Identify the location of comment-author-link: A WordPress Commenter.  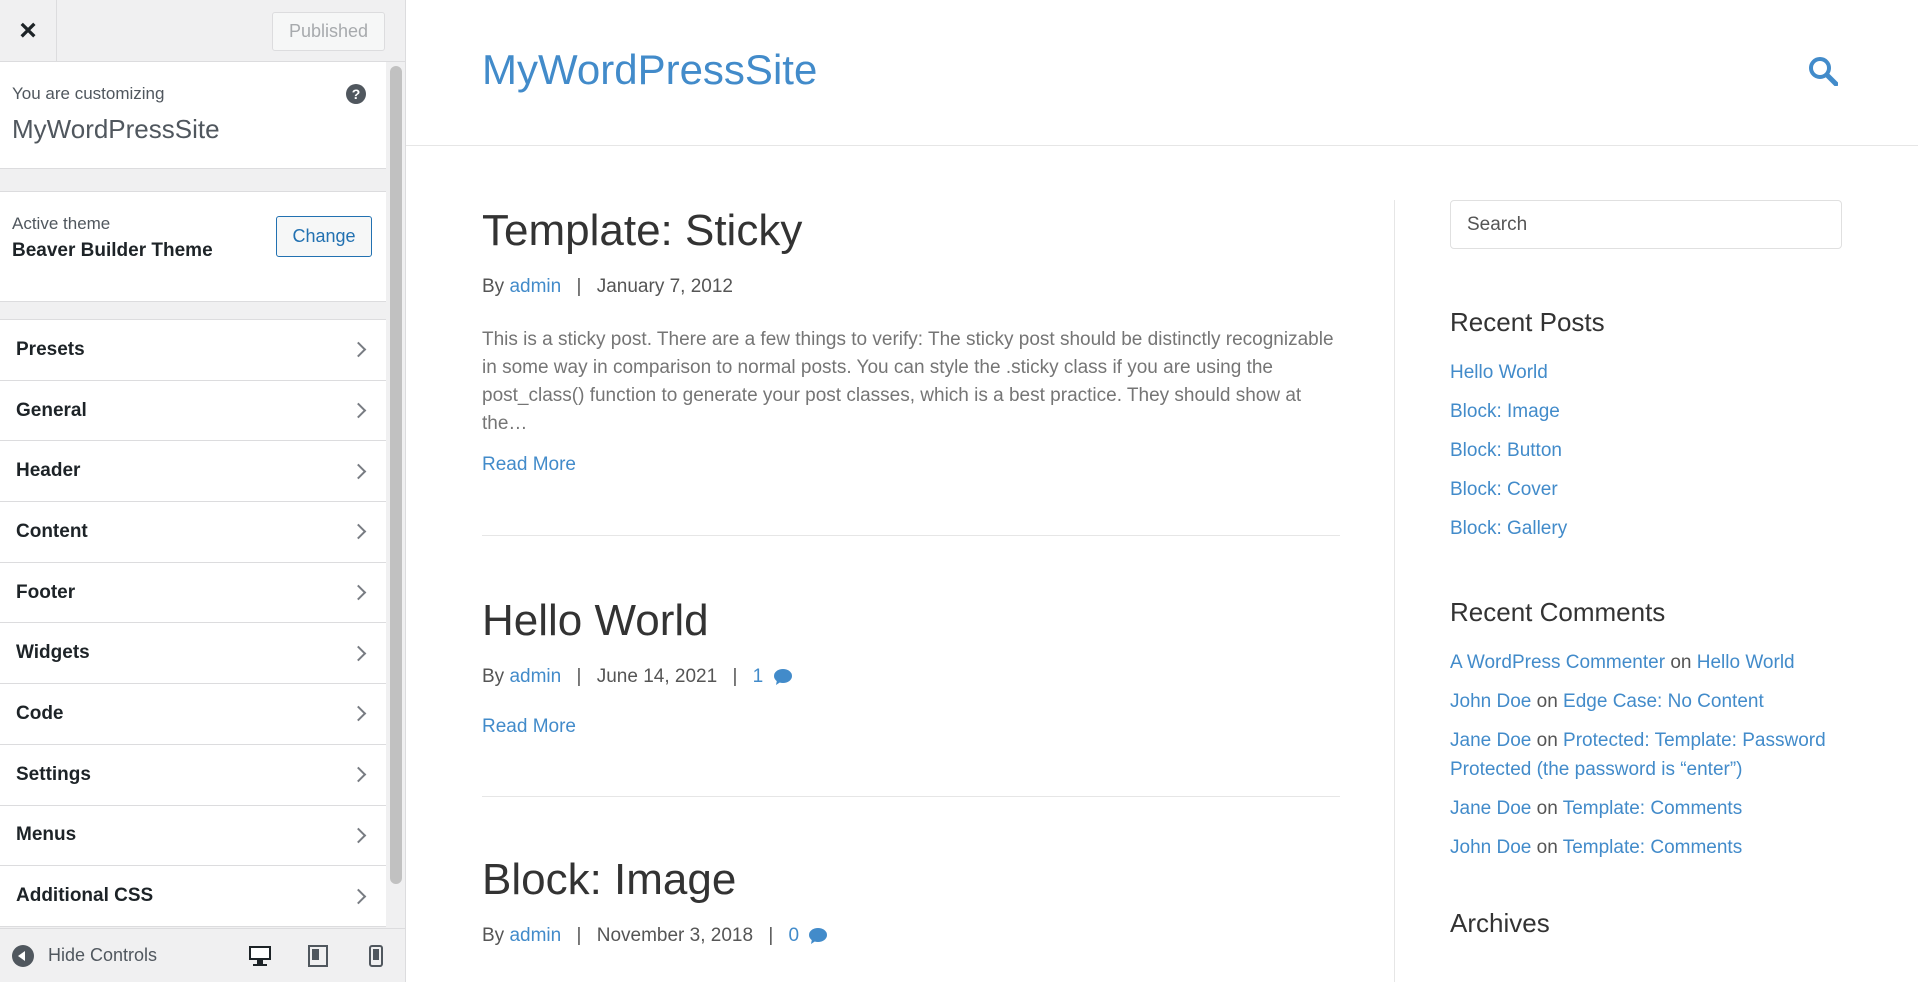
(1557, 662).